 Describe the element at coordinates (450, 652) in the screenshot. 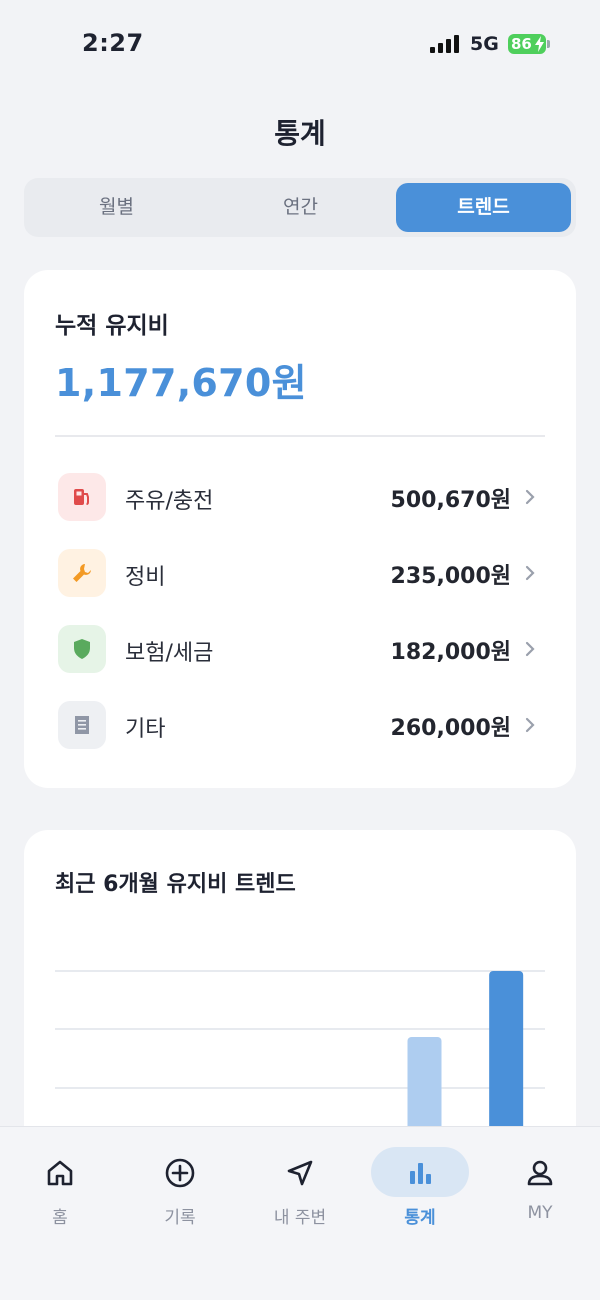

I see `category-amount: 182,000원` at that location.